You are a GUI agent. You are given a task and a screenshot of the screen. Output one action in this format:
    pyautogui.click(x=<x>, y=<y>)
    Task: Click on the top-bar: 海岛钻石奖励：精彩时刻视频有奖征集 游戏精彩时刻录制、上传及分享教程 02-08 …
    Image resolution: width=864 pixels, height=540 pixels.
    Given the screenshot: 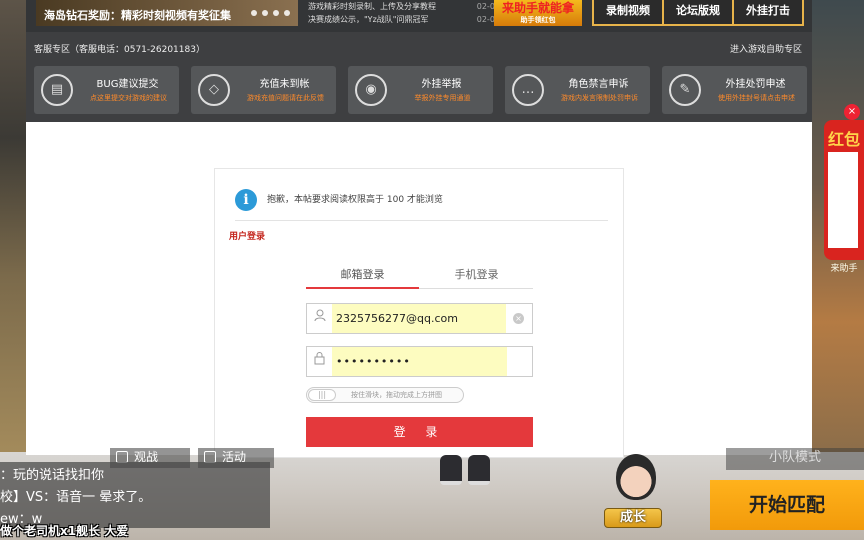 What is the action you would take?
    pyautogui.click(x=419, y=16)
    